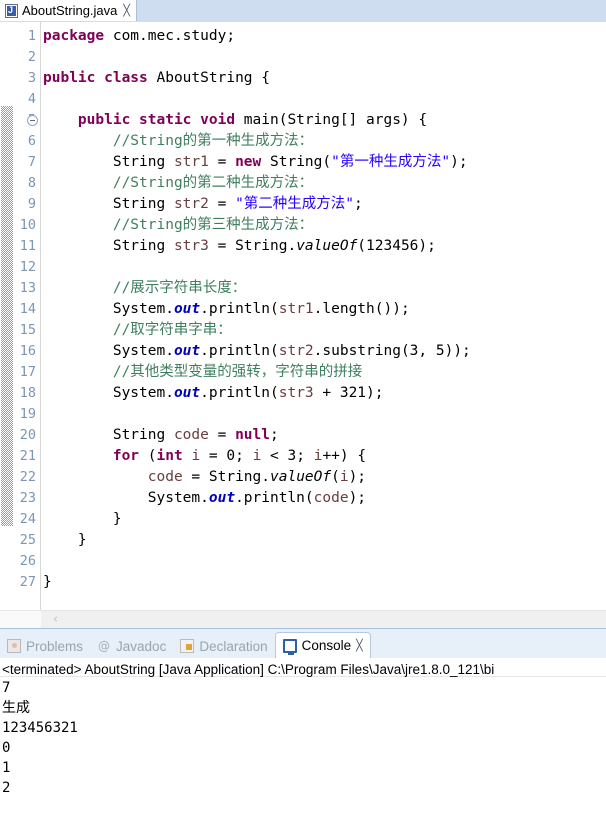  What do you see at coordinates (20, 316) in the screenshot?
I see `fold-markers` at bounding box center [20, 316].